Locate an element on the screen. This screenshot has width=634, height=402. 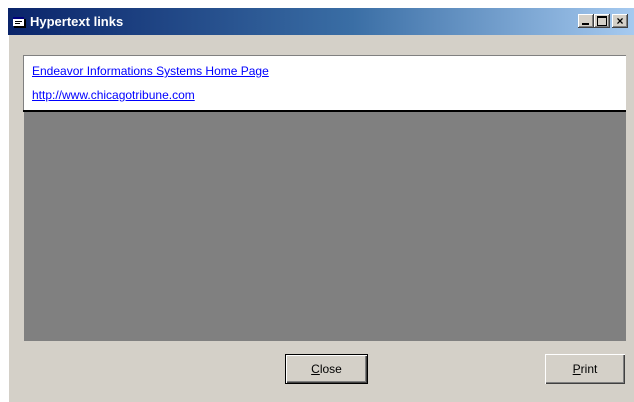
minimize-button is located at coordinates (586, 21).